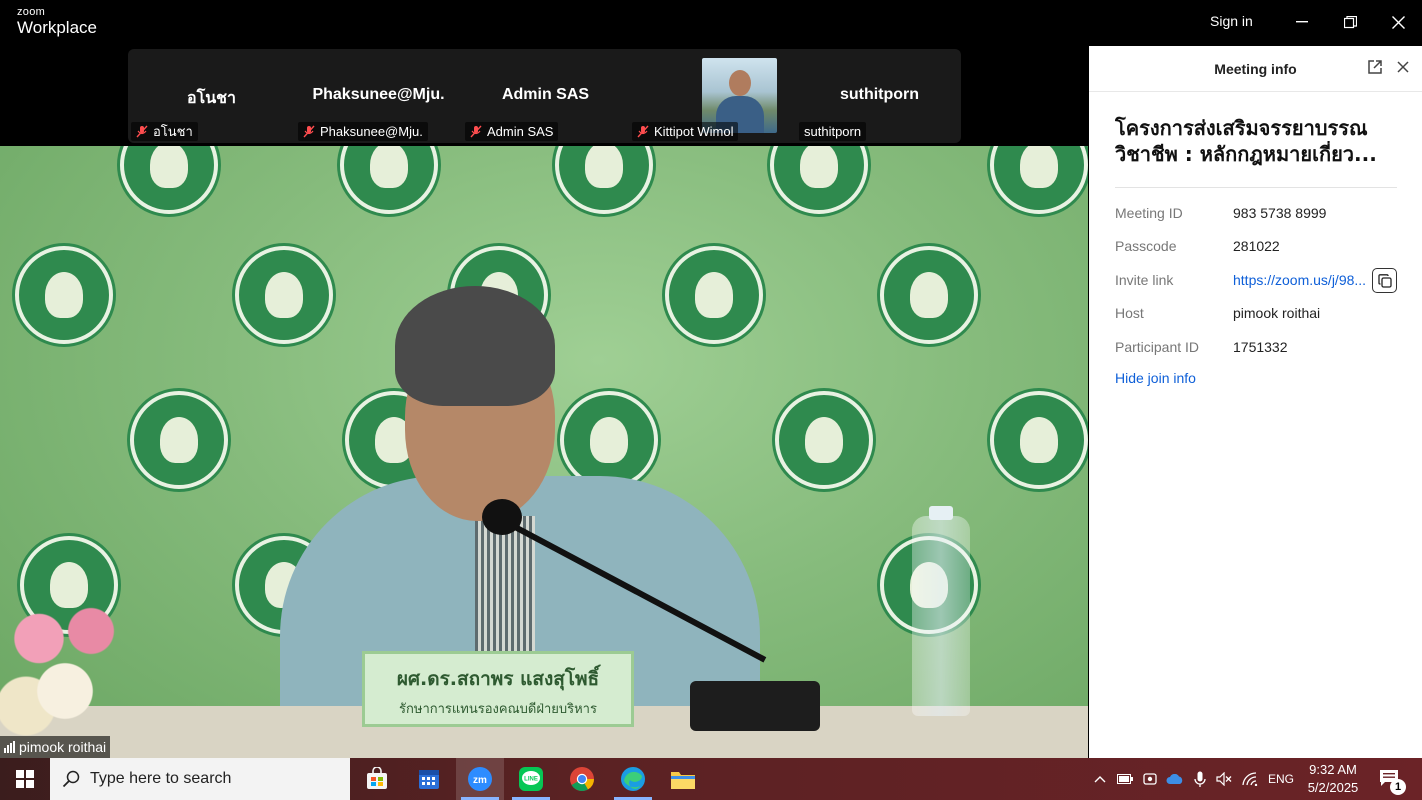 Image resolution: width=1422 pixels, height=800 pixels. Describe the element at coordinates (1333, 779) in the screenshot. I see `taskbar-clock: 9:32 AM 5/2/2025` at that location.